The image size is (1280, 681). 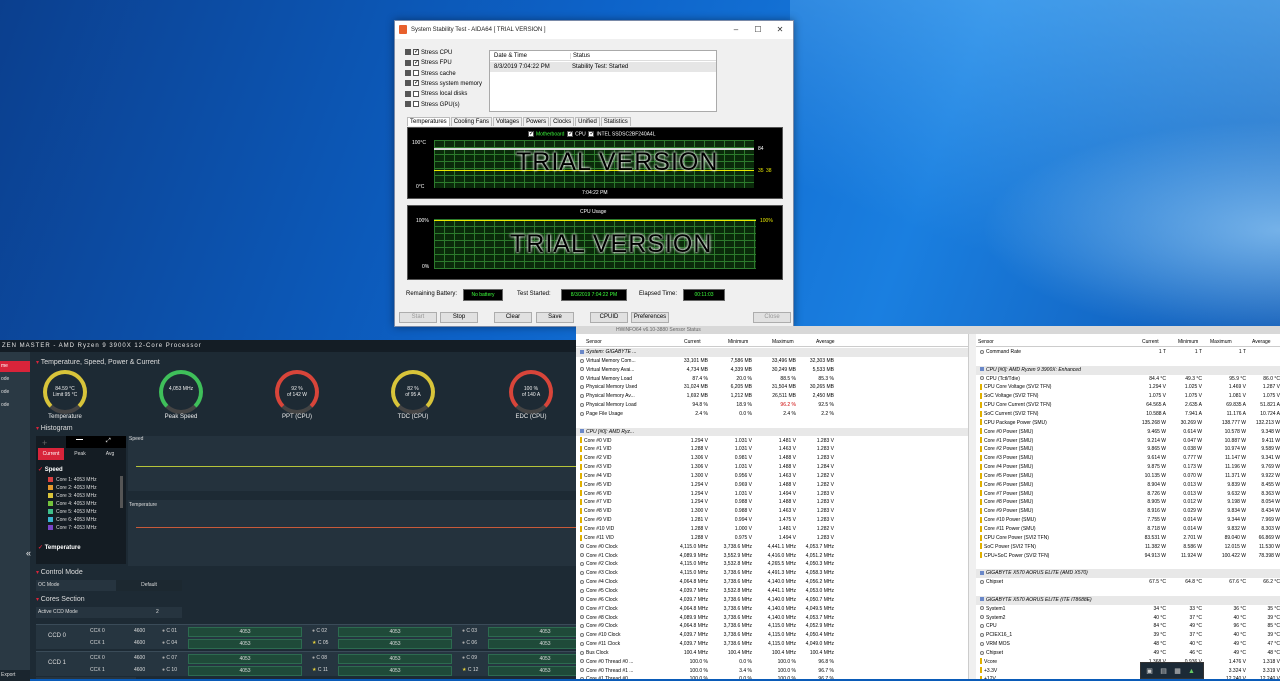 What do you see at coordinates (772, 449) in the screenshot?
I see `sensor-row: Core #1 VID 1.288 V 1.031 V 1.463 V 1.283 V` at bounding box center [772, 449].